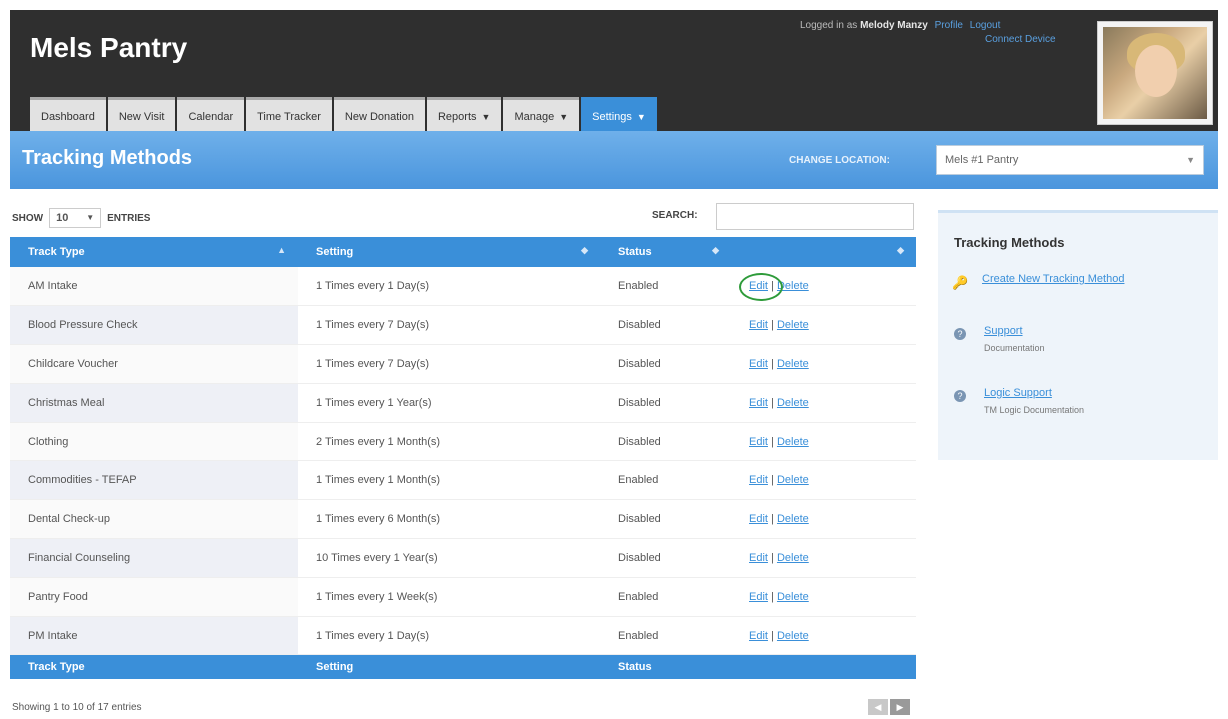 This screenshot has height=719, width=1228. Describe the element at coordinates (665, 252) in the screenshot. I see `col-header-status: Status ◆` at that location.